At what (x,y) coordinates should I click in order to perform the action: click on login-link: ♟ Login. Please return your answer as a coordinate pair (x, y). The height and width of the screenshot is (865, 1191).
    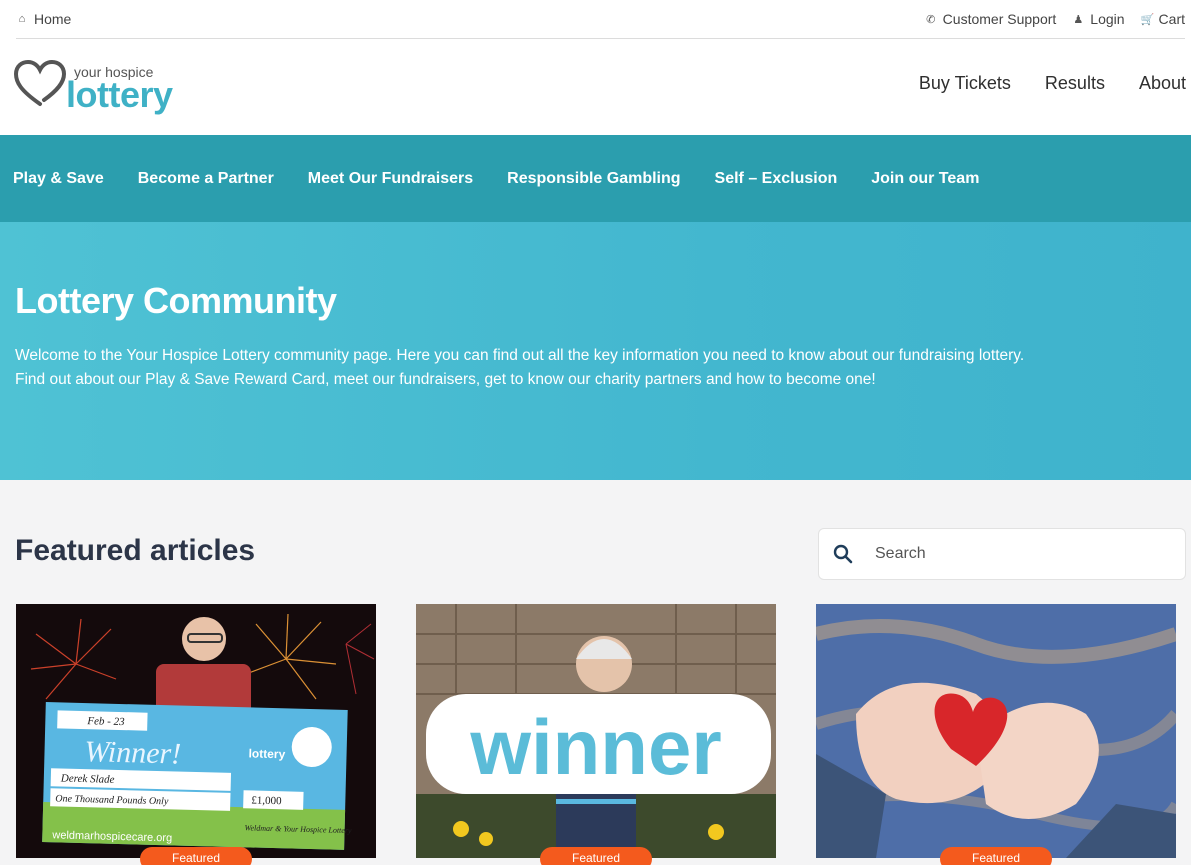
    Looking at the image, I should click on (1098, 19).